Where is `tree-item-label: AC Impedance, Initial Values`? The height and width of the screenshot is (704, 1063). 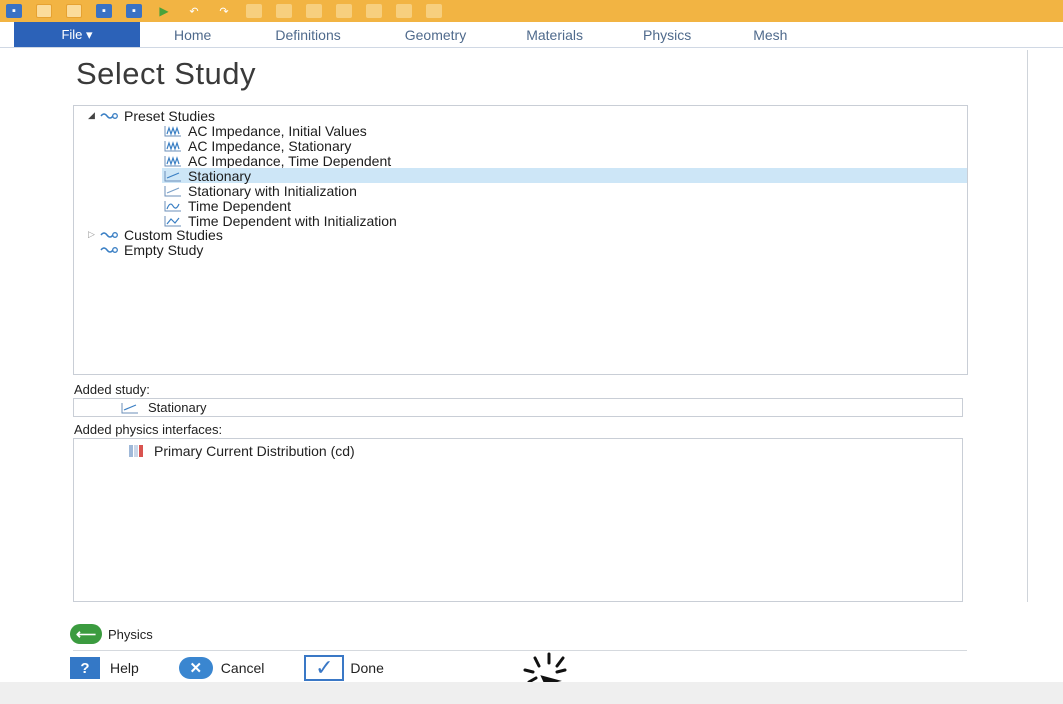 tree-item-label: AC Impedance, Initial Values is located at coordinates (277, 130).